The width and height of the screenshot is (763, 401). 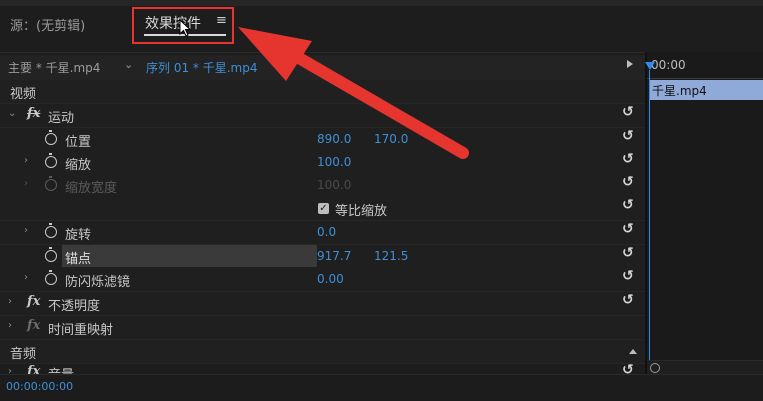 I want to click on current-timecode: 00:00:00:00, so click(x=39, y=386).